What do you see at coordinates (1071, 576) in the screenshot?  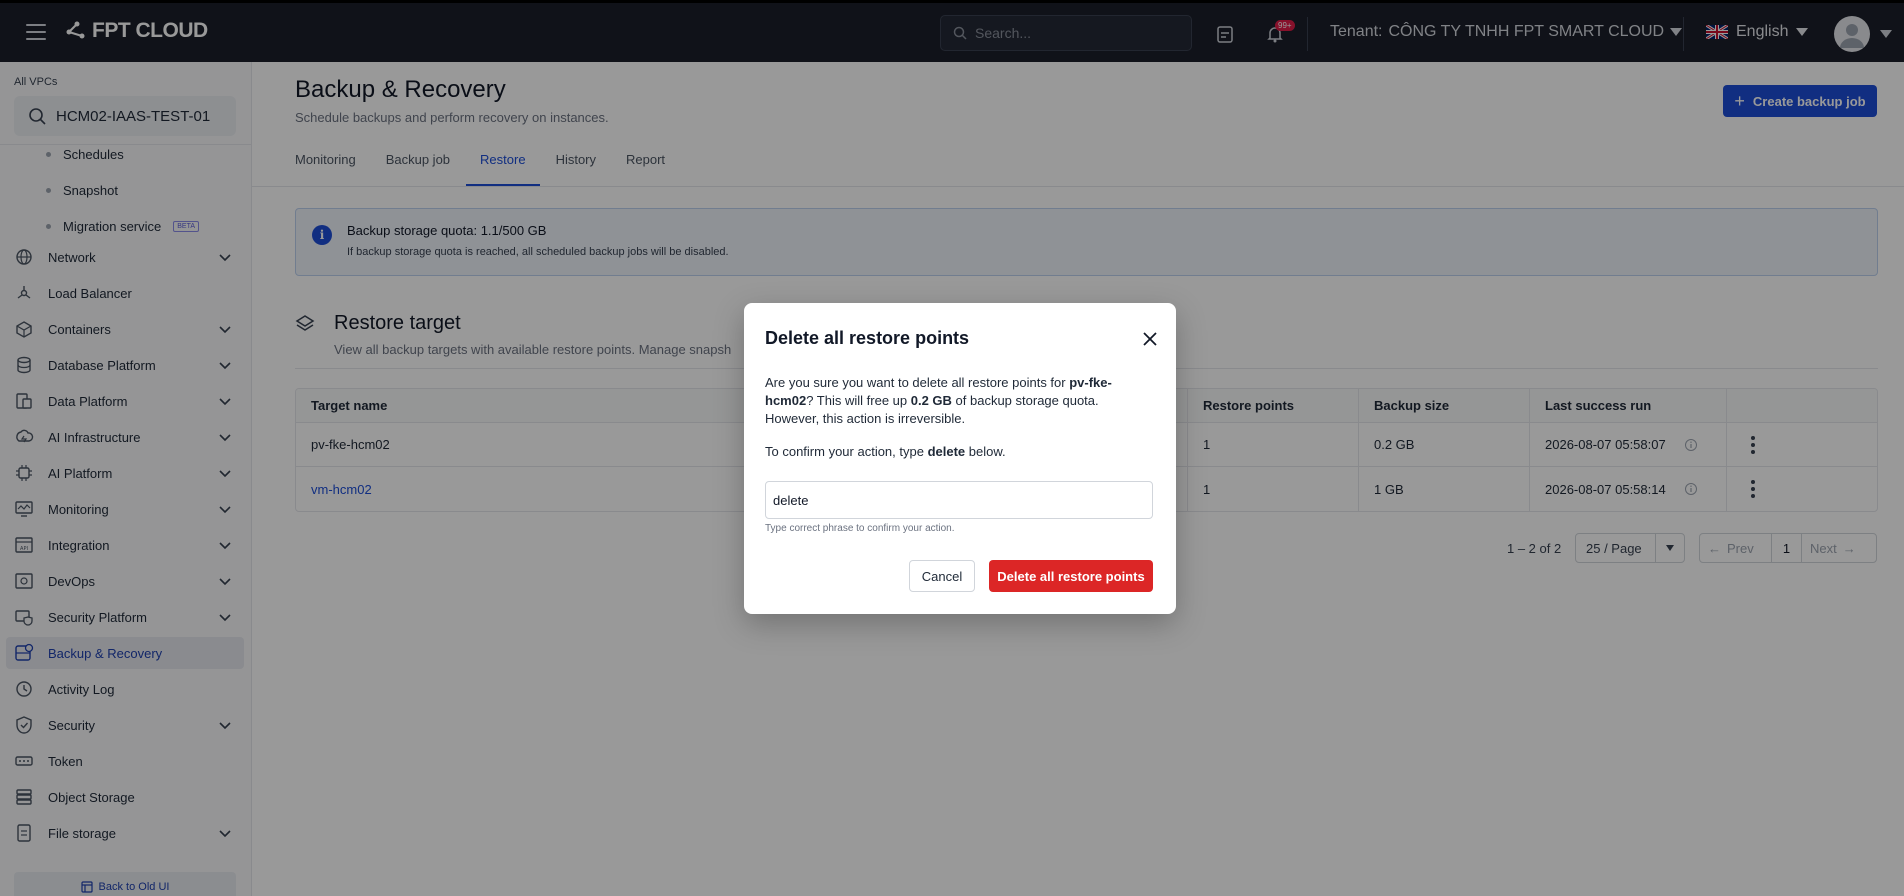 I see `delete-all-restore-points-button: Delete all restore points` at bounding box center [1071, 576].